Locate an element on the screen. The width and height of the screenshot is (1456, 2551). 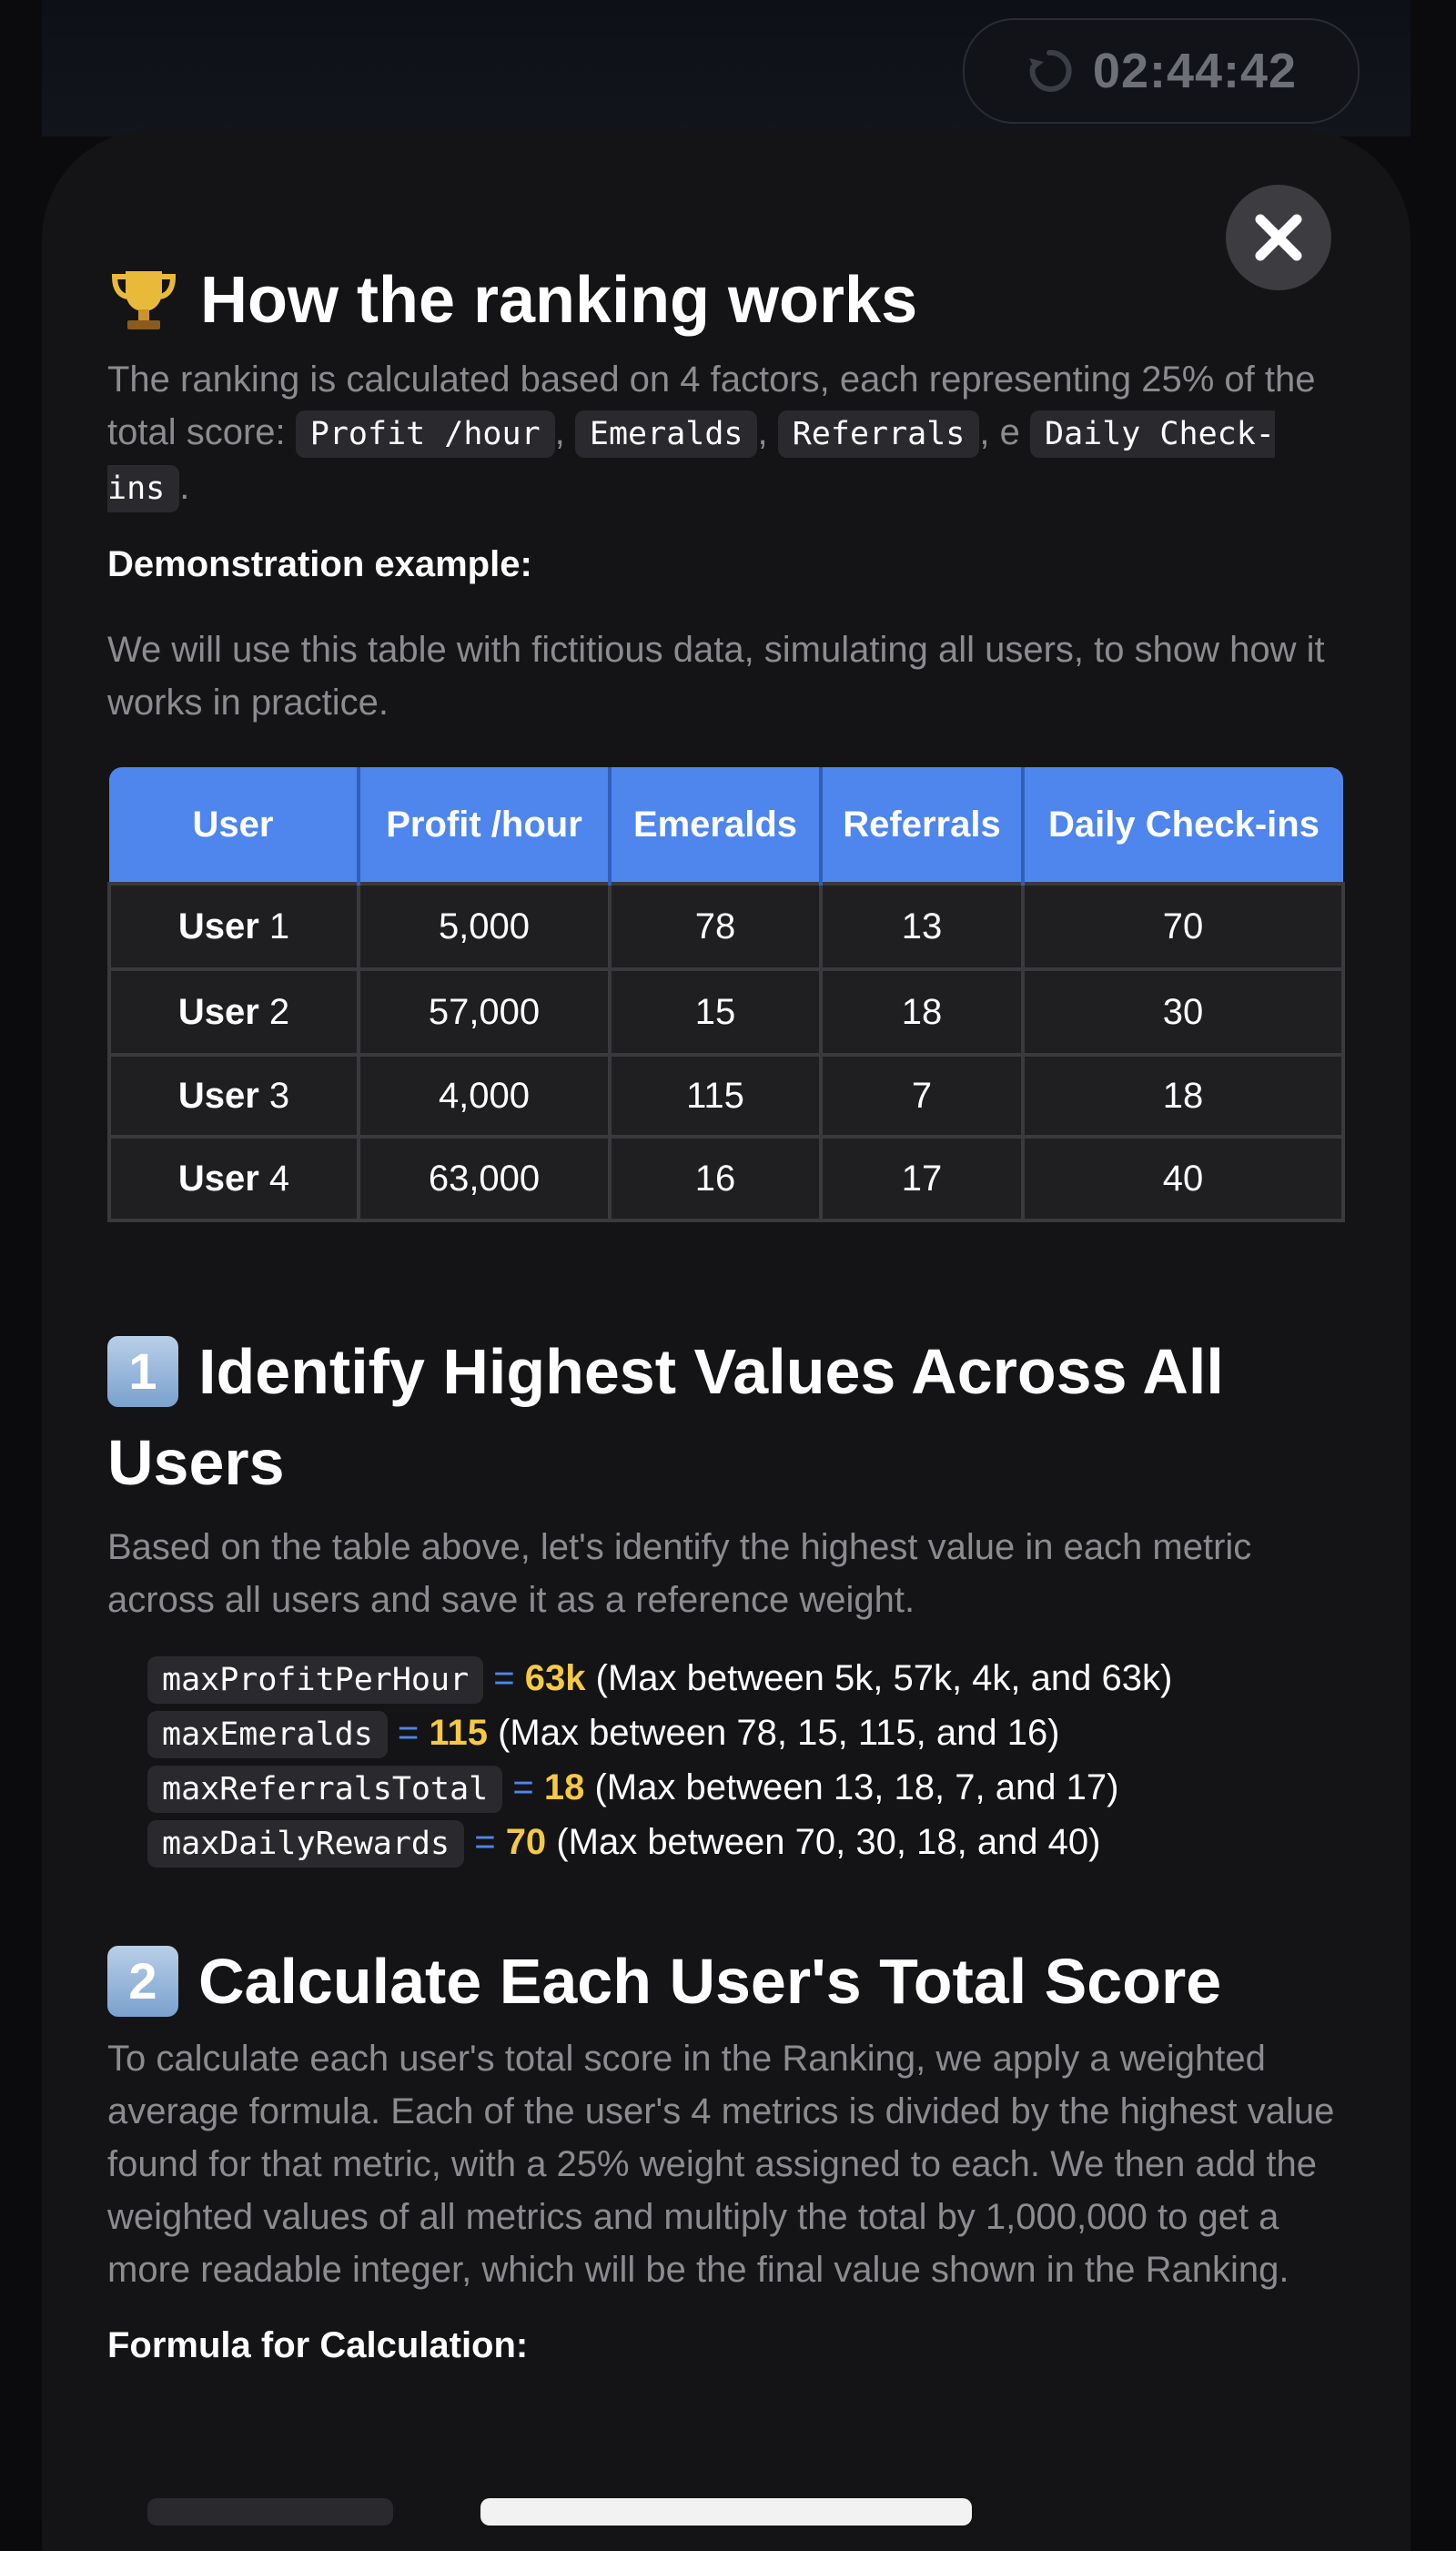
max-value: 70 is located at coordinates (526, 1842).